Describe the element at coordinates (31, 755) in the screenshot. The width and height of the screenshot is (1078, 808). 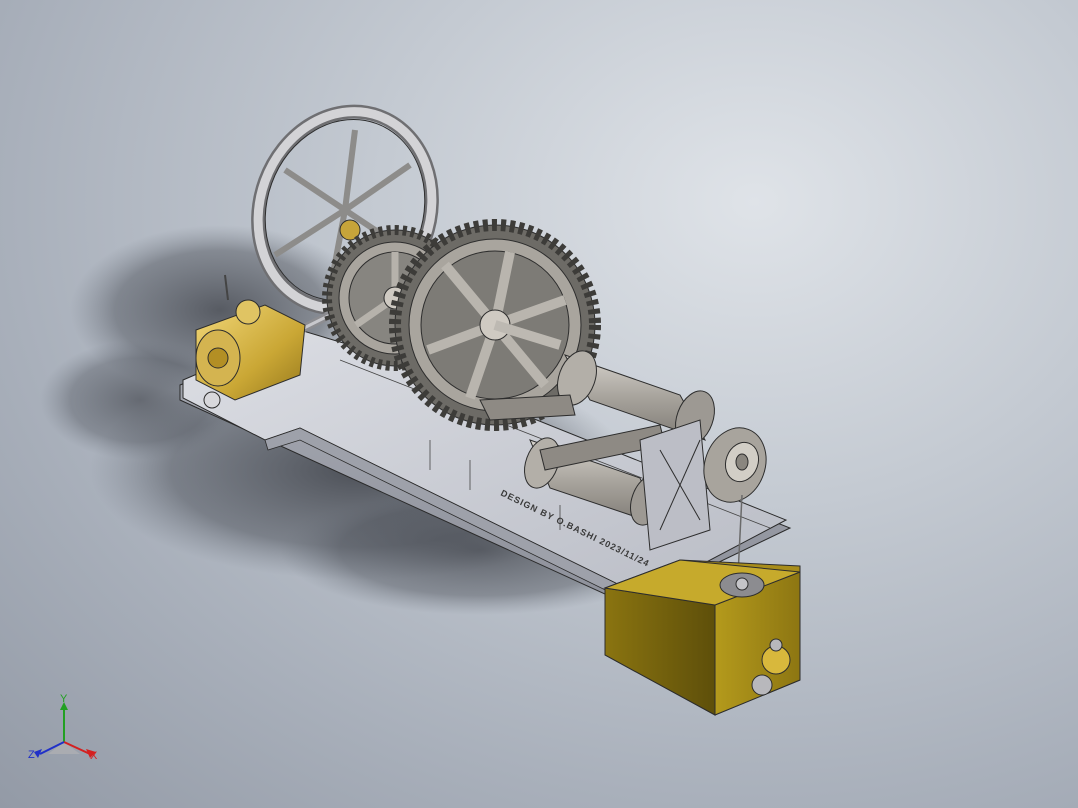
I see `z-axis-label: Z` at that location.